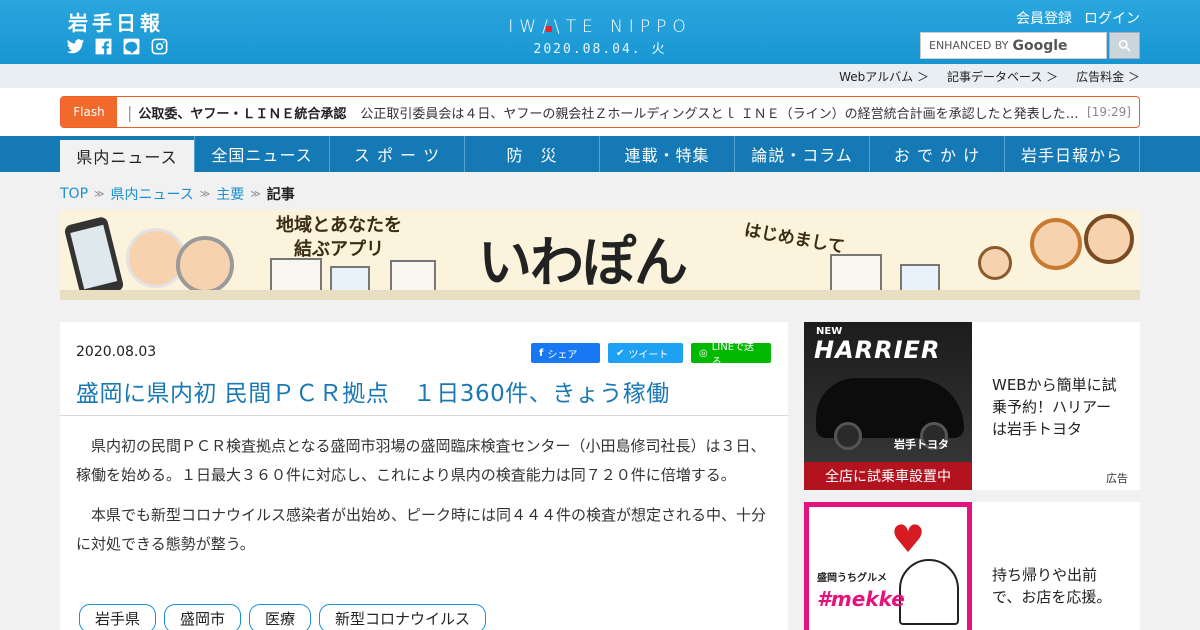 The width and height of the screenshot is (1200, 630). I want to click on nav-local-news: 県内ニュース, so click(127, 156).